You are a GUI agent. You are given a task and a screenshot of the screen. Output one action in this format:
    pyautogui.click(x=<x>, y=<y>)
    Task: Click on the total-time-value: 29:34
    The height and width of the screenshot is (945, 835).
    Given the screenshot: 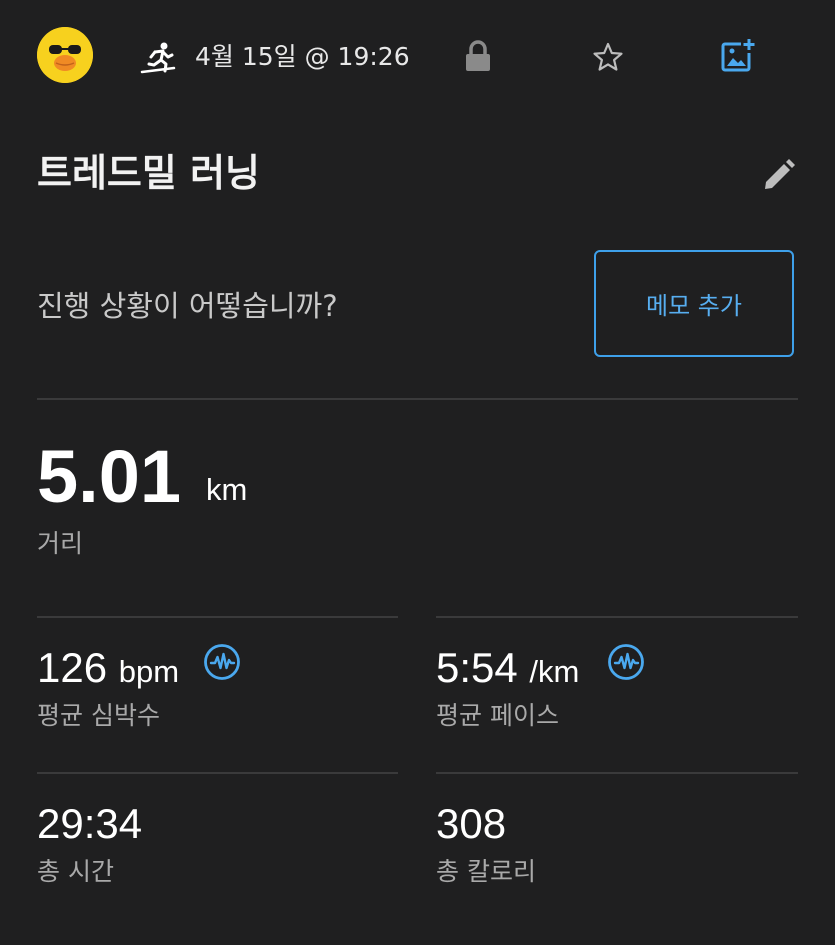 What is the action you would take?
    pyautogui.click(x=90, y=823)
    